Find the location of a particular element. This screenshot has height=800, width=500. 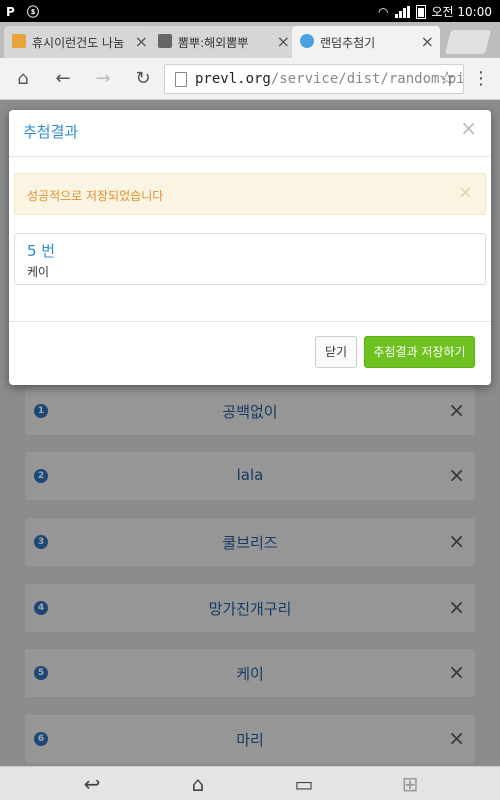

back-nav-icon: ↩ is located at coordinates (92, 784).